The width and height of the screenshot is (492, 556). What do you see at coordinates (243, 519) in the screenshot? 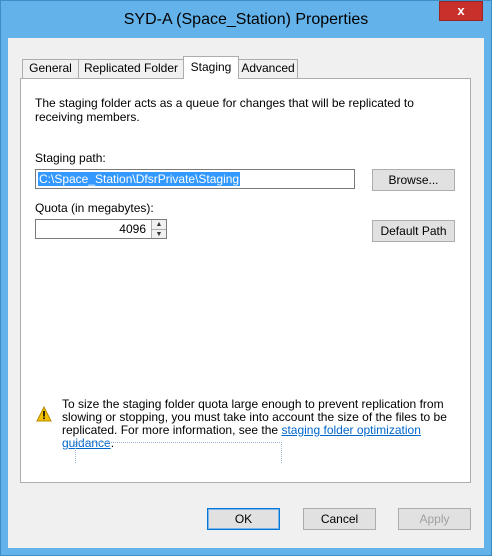
I see `ok-button: OK` at bounding box center [243, 519].